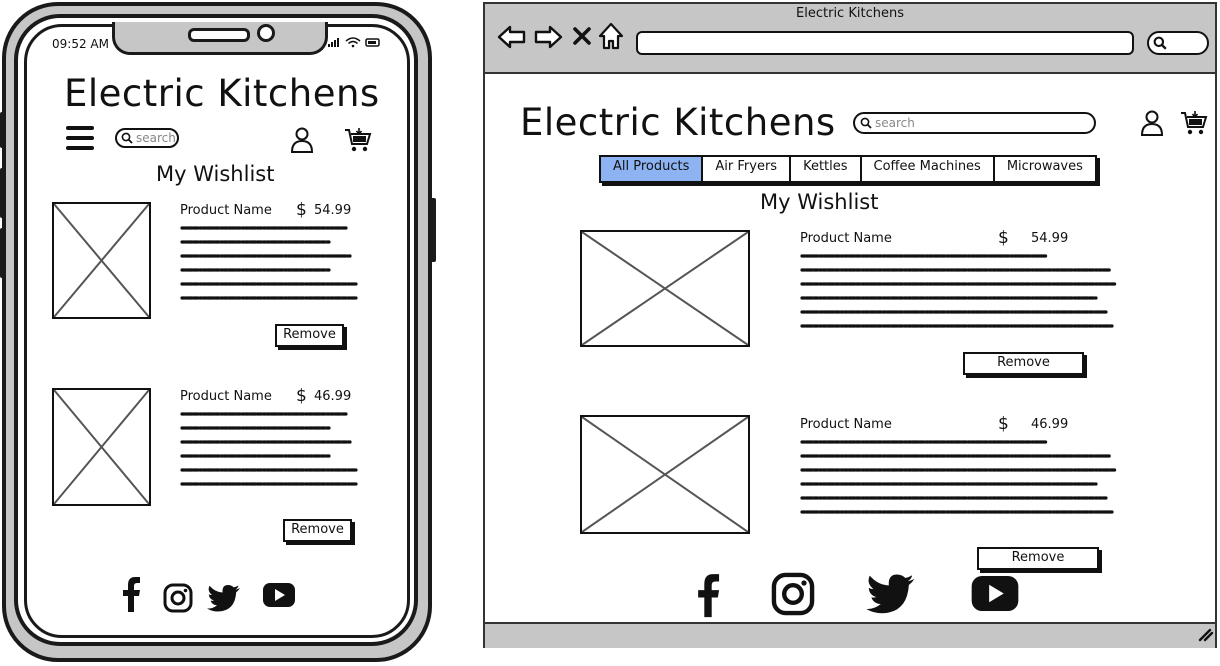  What do you see at coordinates (885, 43) in the screenshot?
I see `address-bar` at bounding box center [885, 43].